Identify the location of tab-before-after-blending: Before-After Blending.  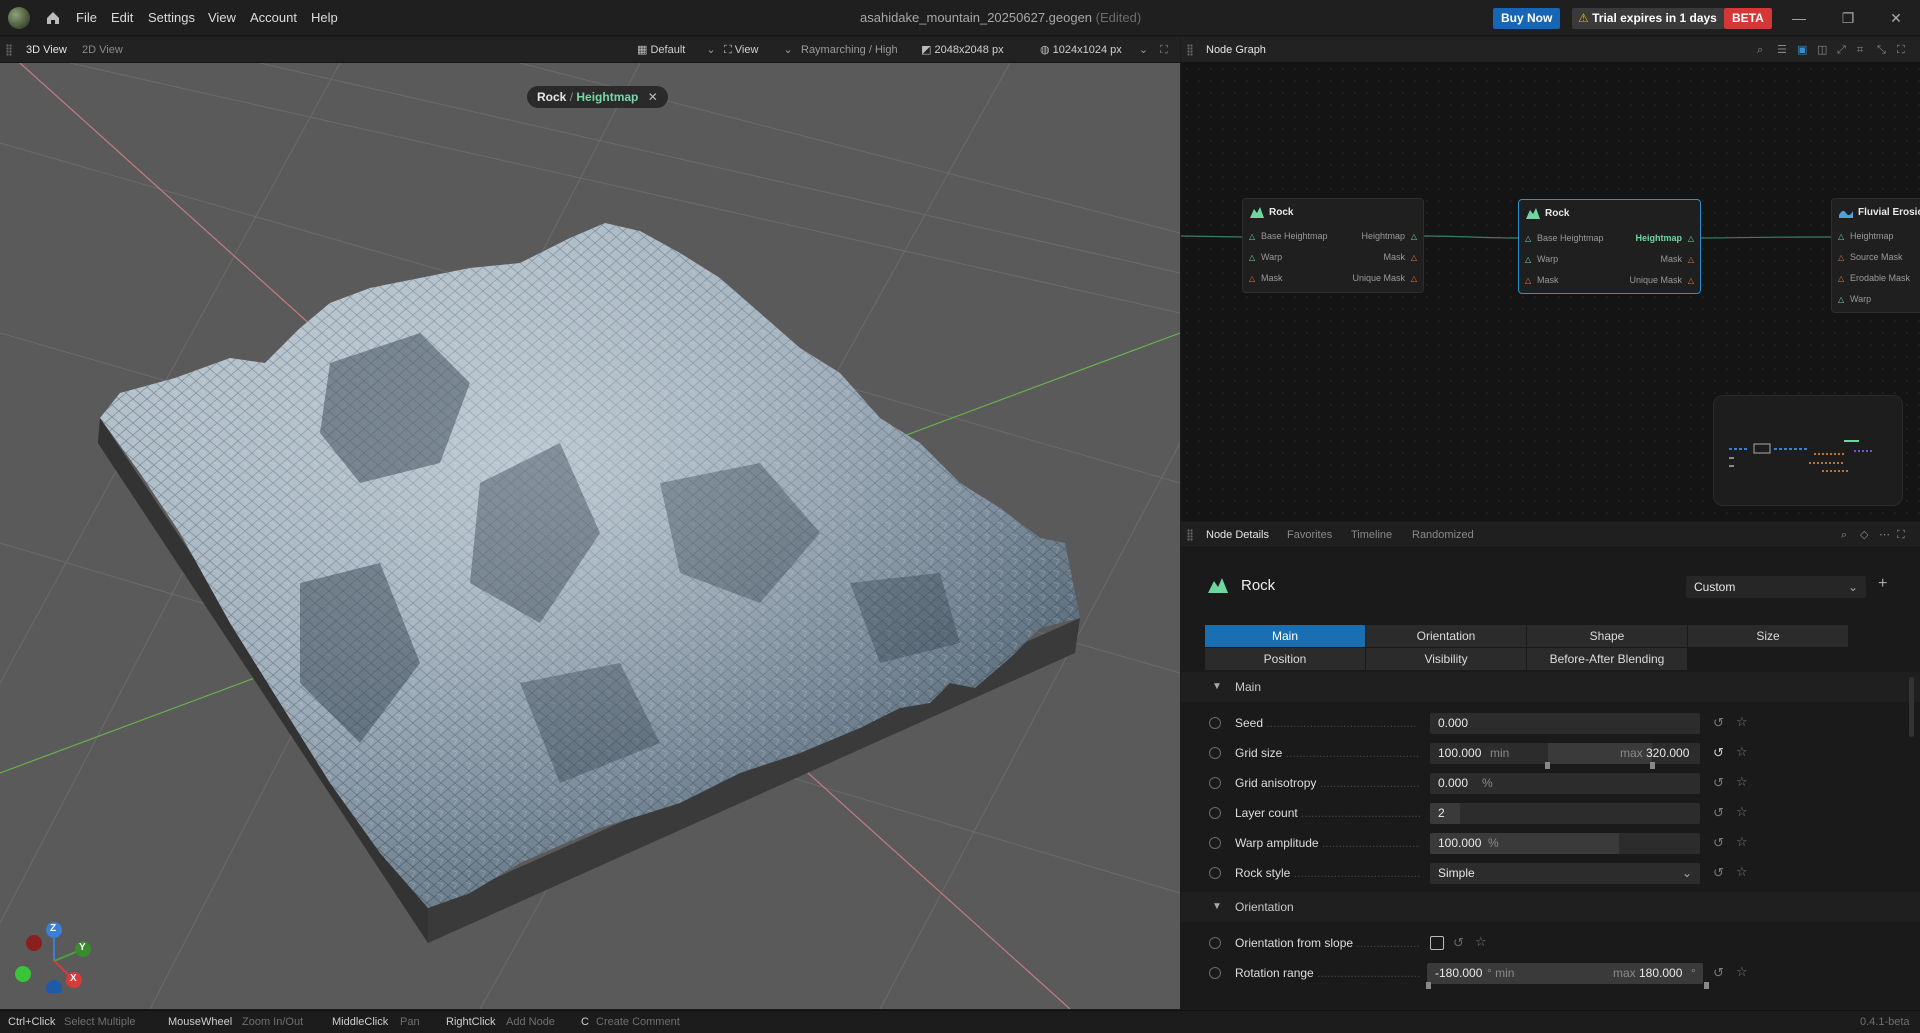
(1607, 659).